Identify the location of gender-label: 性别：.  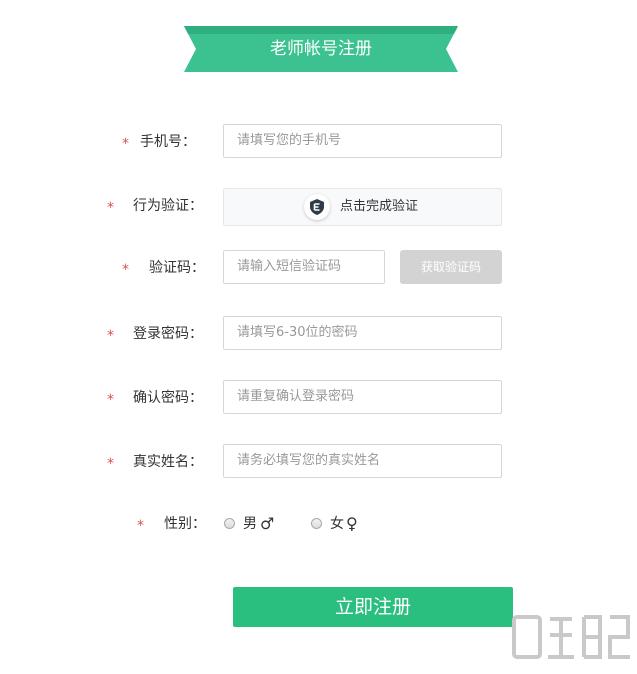
(185, 524).